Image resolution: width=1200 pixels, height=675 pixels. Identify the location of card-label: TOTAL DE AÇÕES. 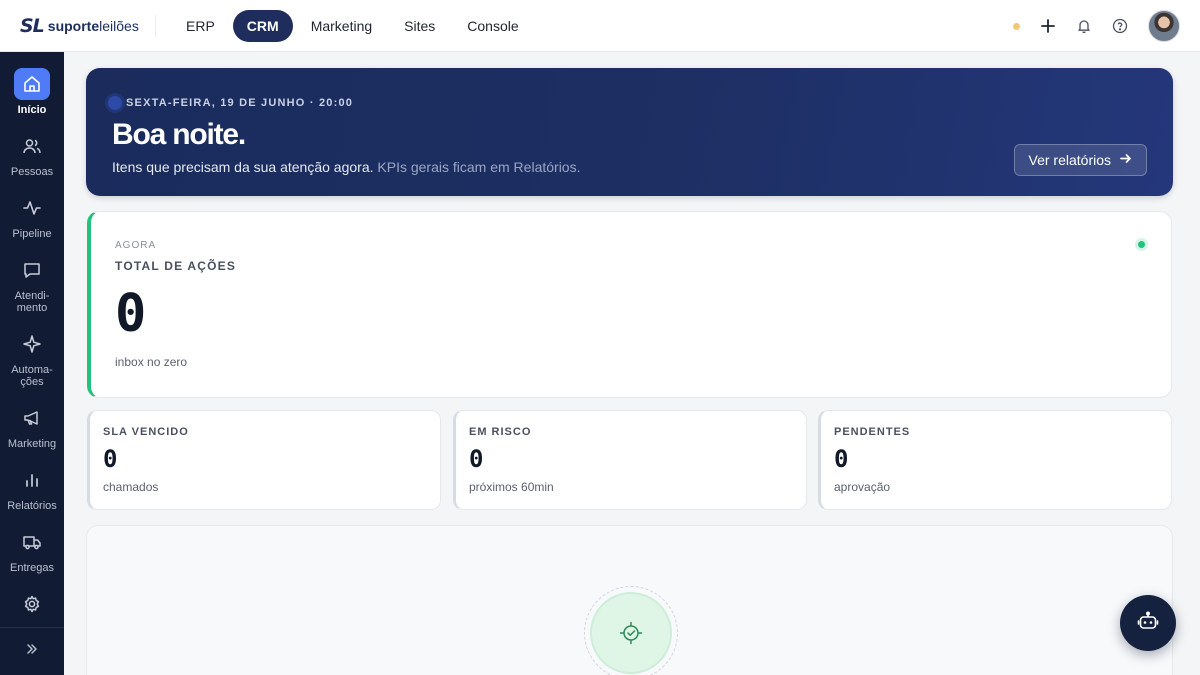
(176, 266).